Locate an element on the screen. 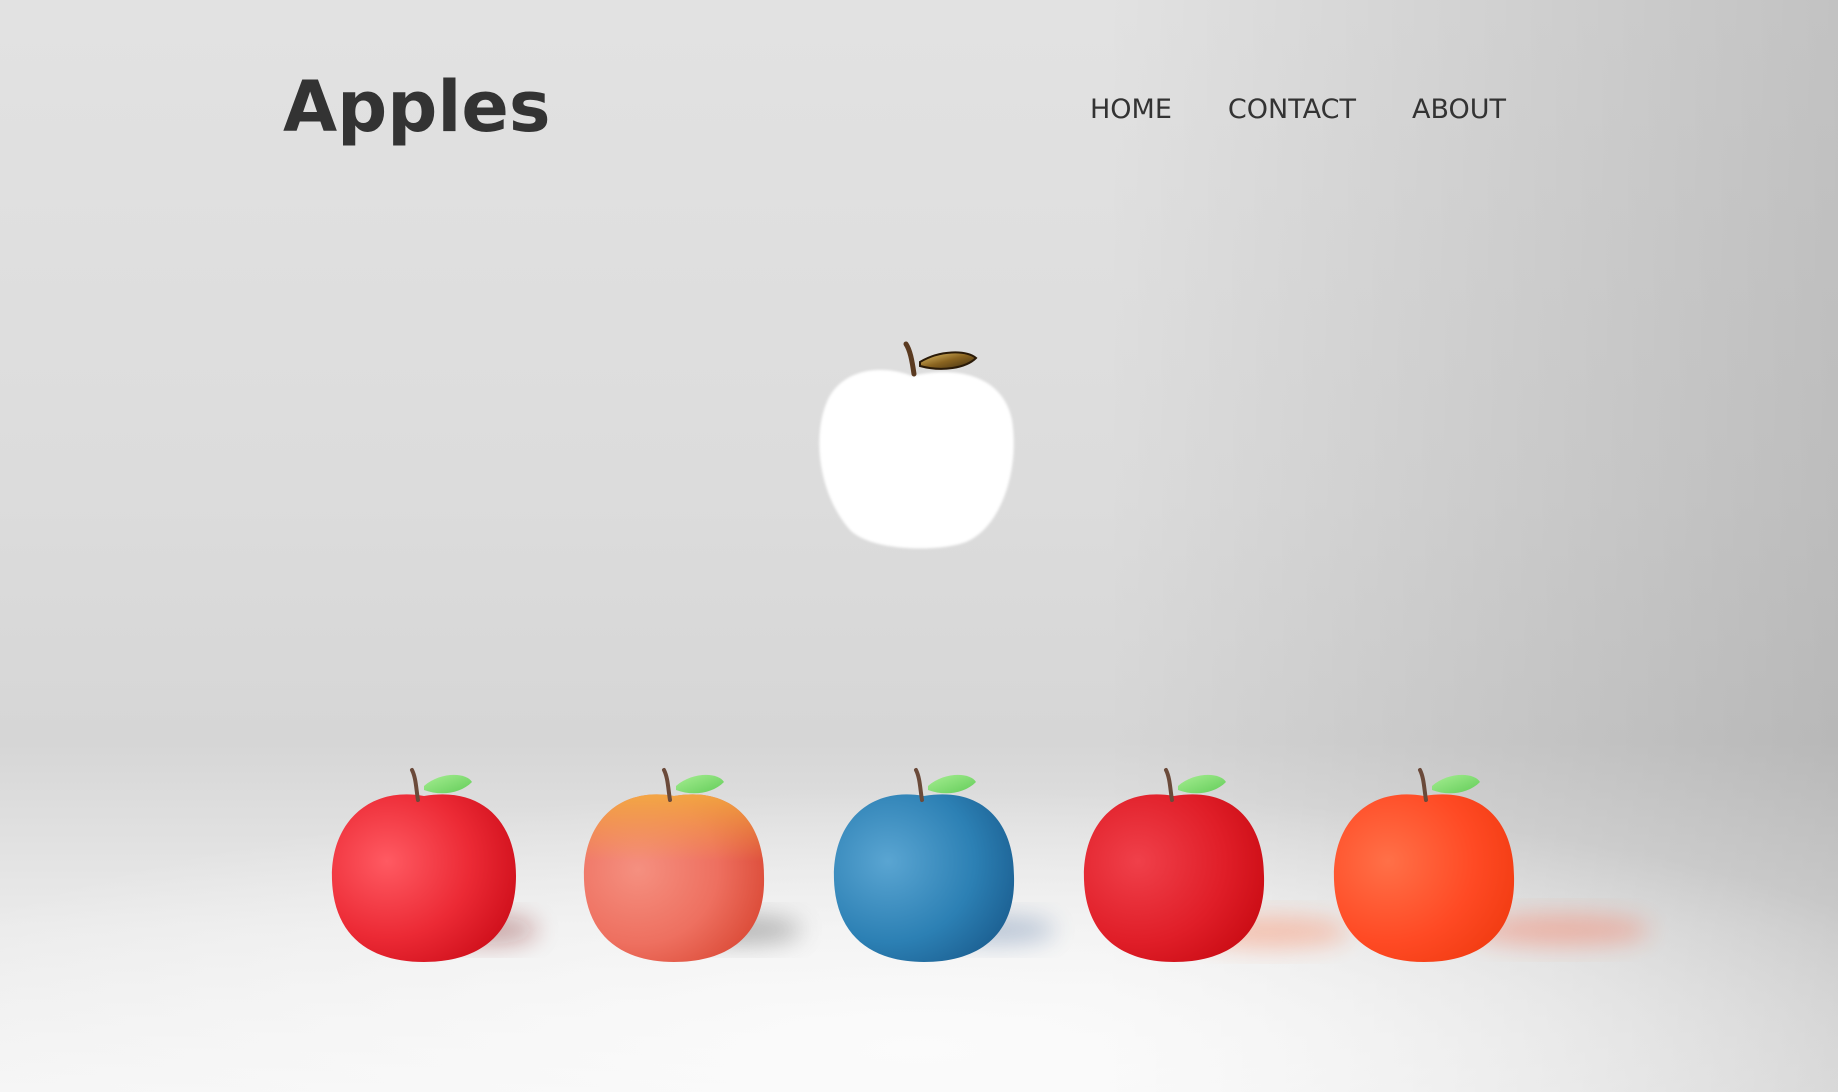  red-apple is located at coordinates (423, 865).